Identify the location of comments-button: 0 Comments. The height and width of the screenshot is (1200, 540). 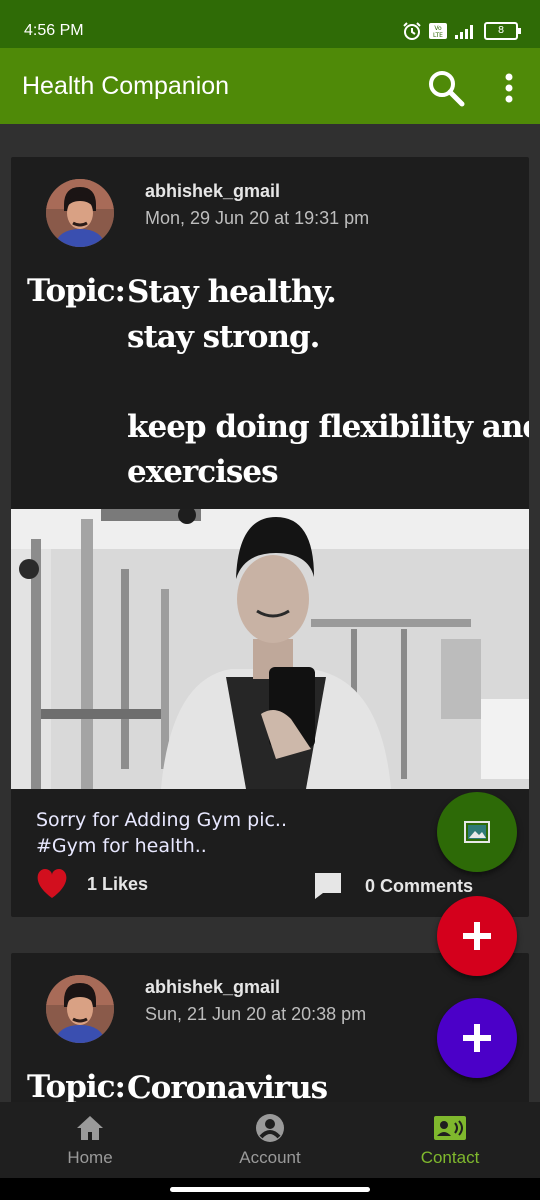
(393, 886).